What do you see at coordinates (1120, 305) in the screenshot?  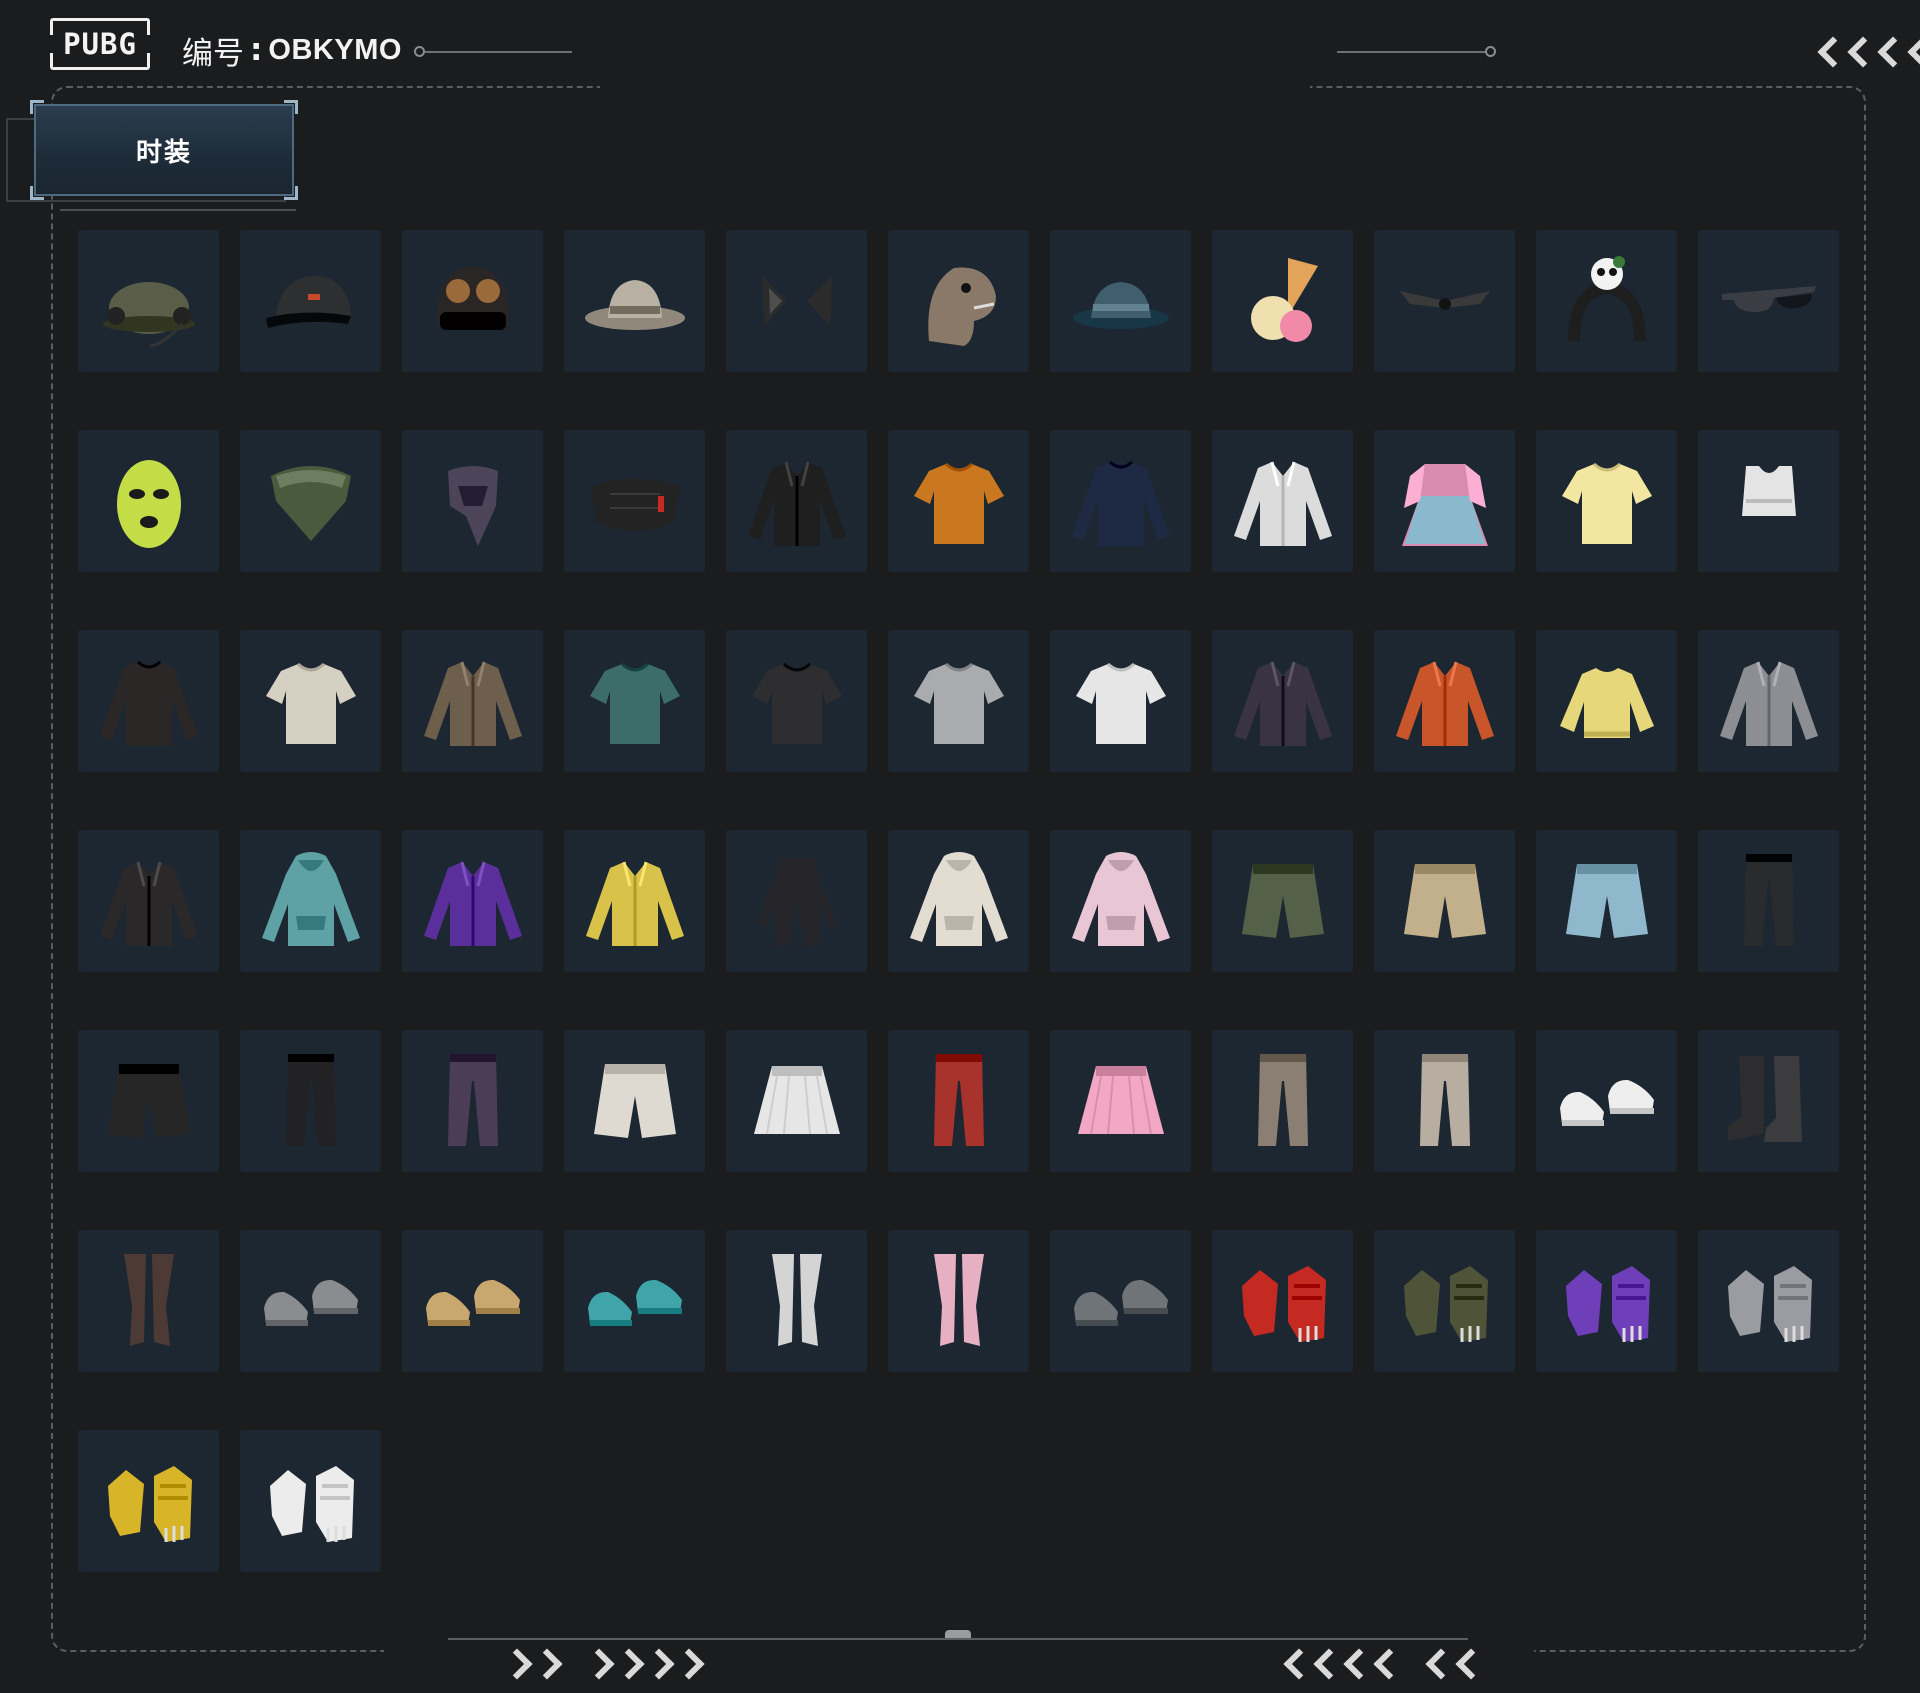 I see `bucket-hat-icon` at bounding box center [1120, 305].